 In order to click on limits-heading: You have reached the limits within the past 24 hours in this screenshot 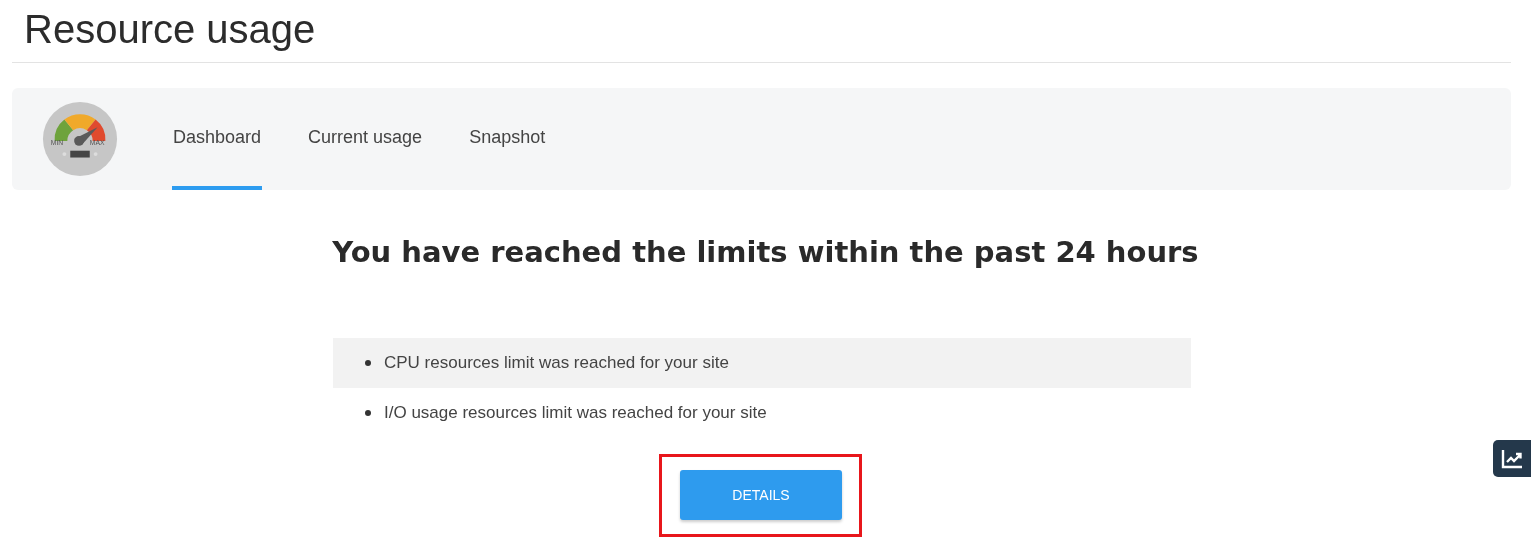, I will do `click(765, 252)`.